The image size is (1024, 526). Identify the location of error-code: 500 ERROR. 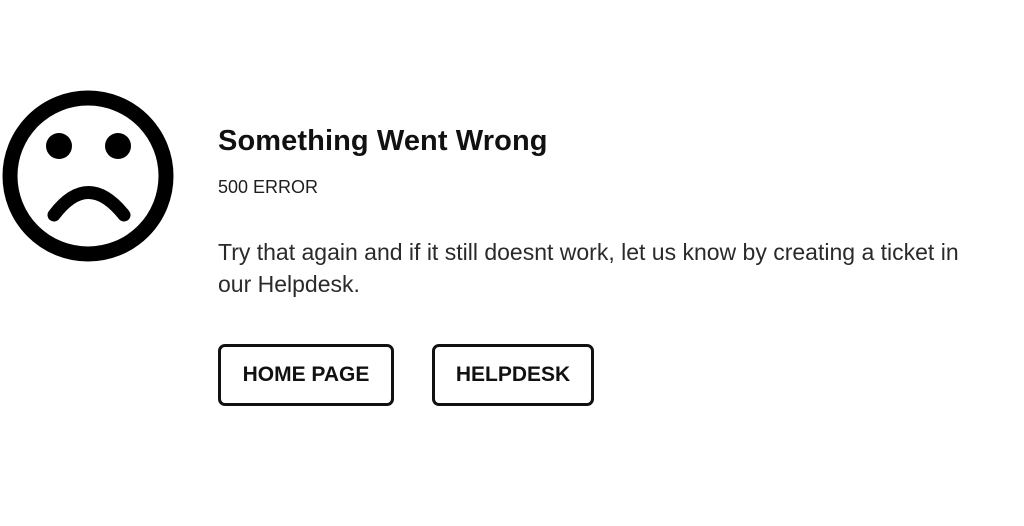
(268, 187).